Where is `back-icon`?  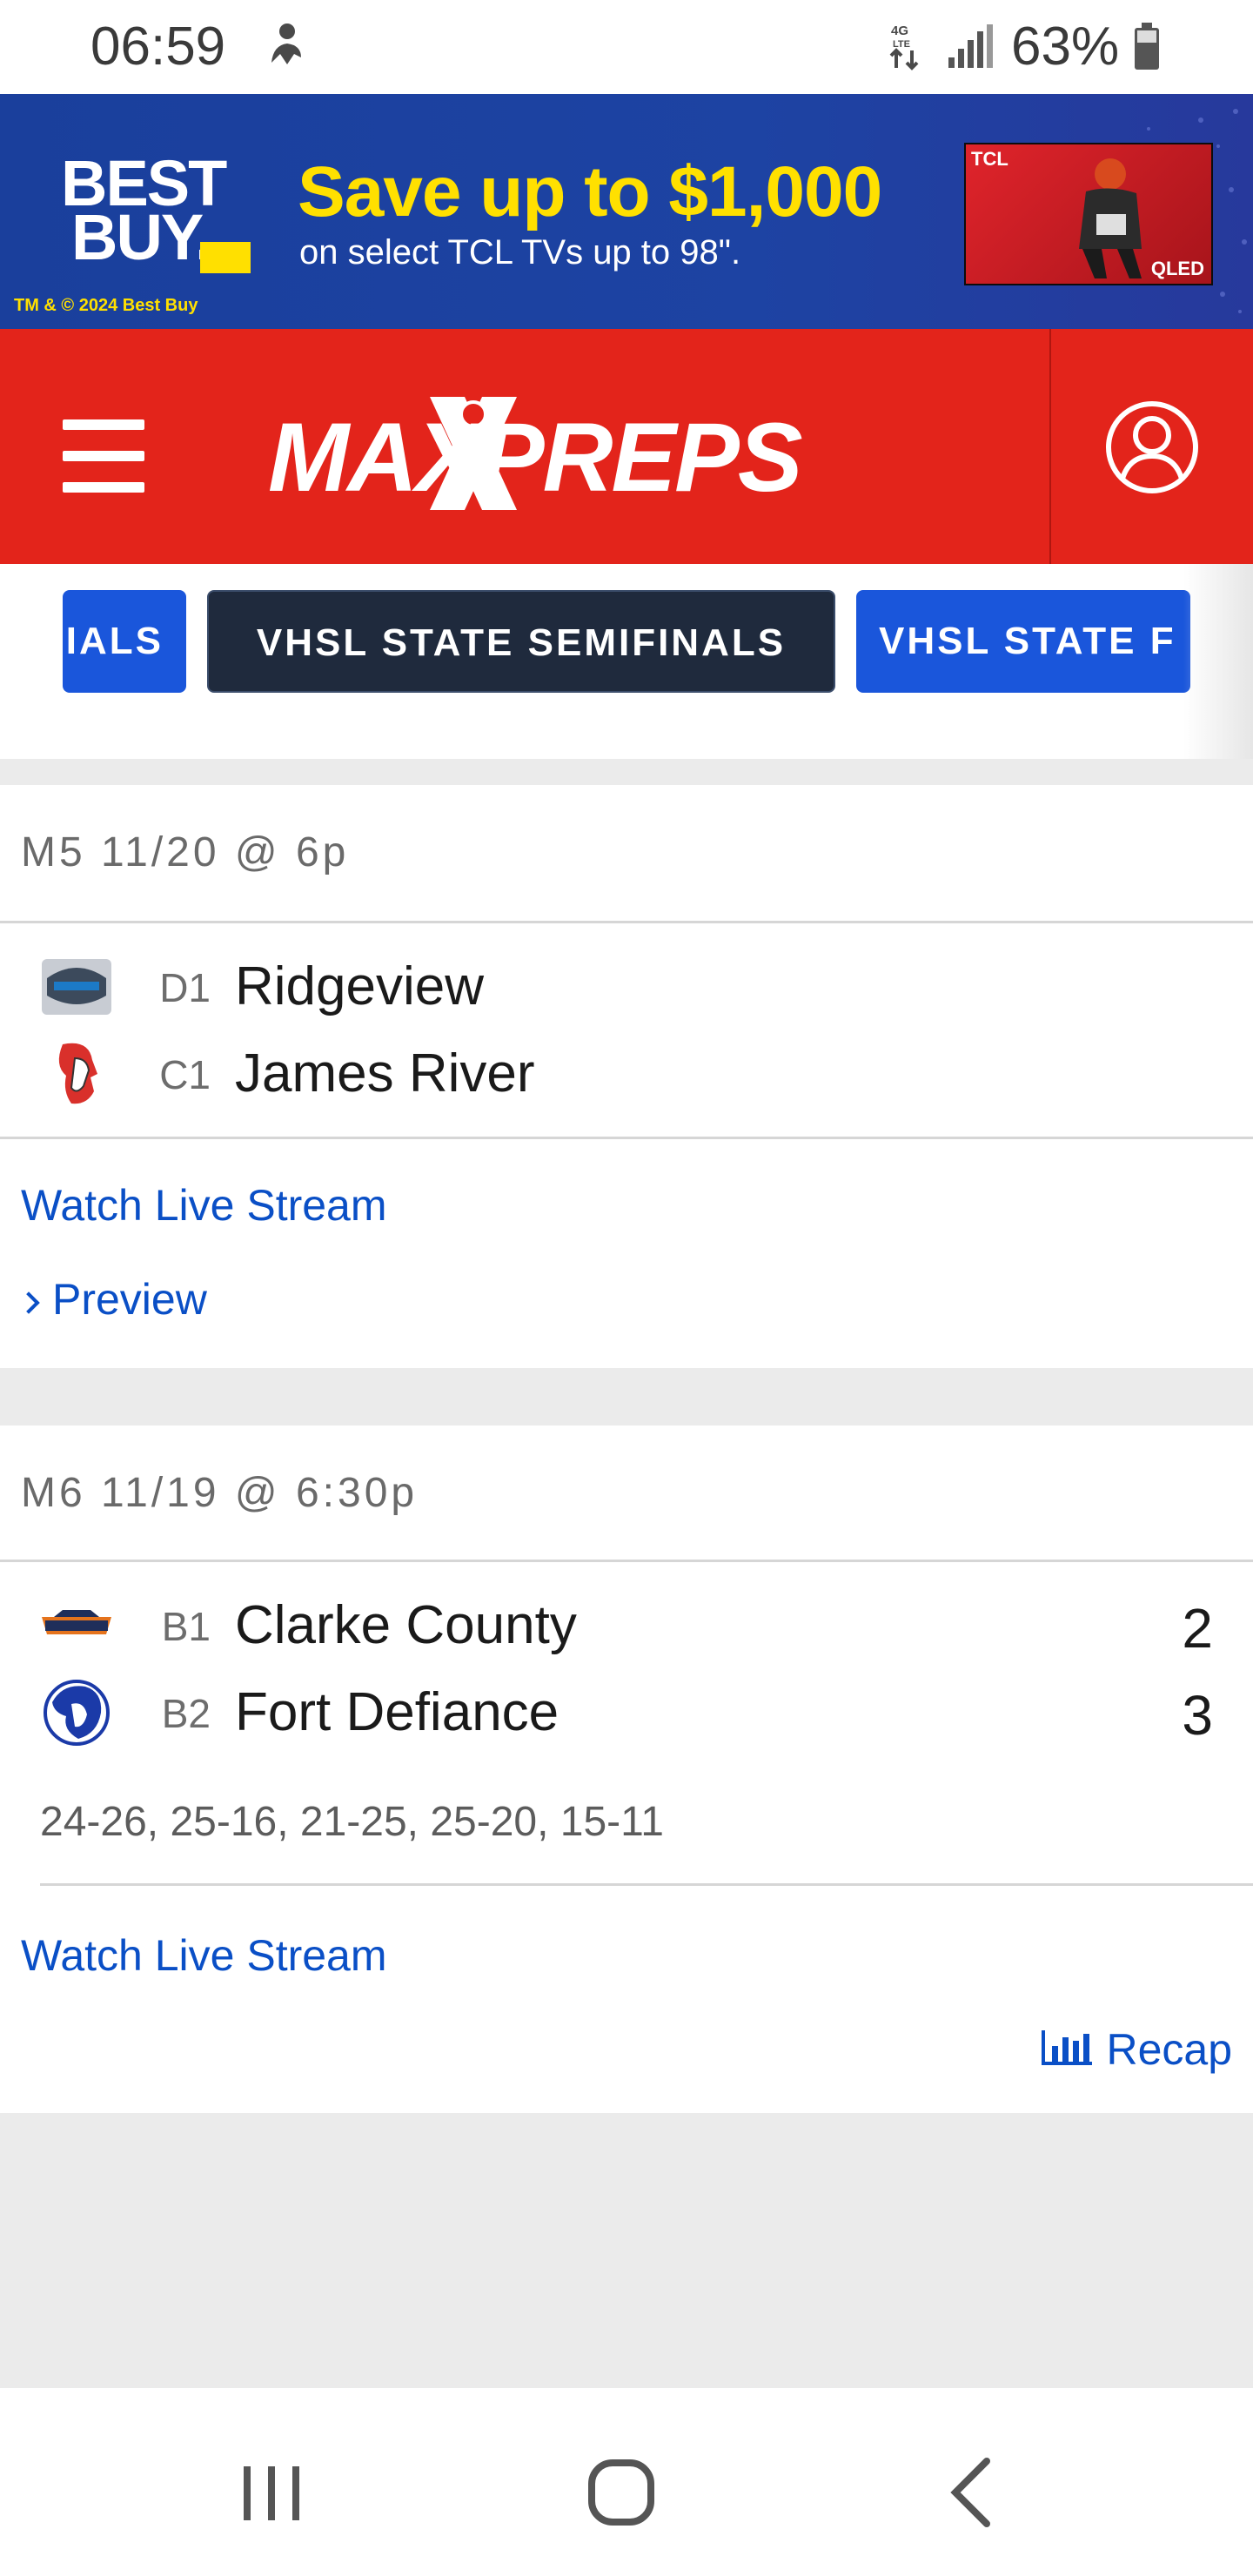 back-icon is located at coordinates (973, 2492).